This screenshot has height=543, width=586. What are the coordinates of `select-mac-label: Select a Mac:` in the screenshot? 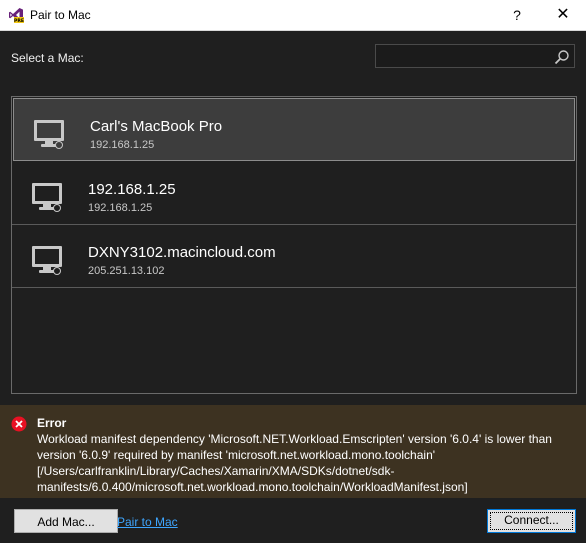 It's located at (47, 58).